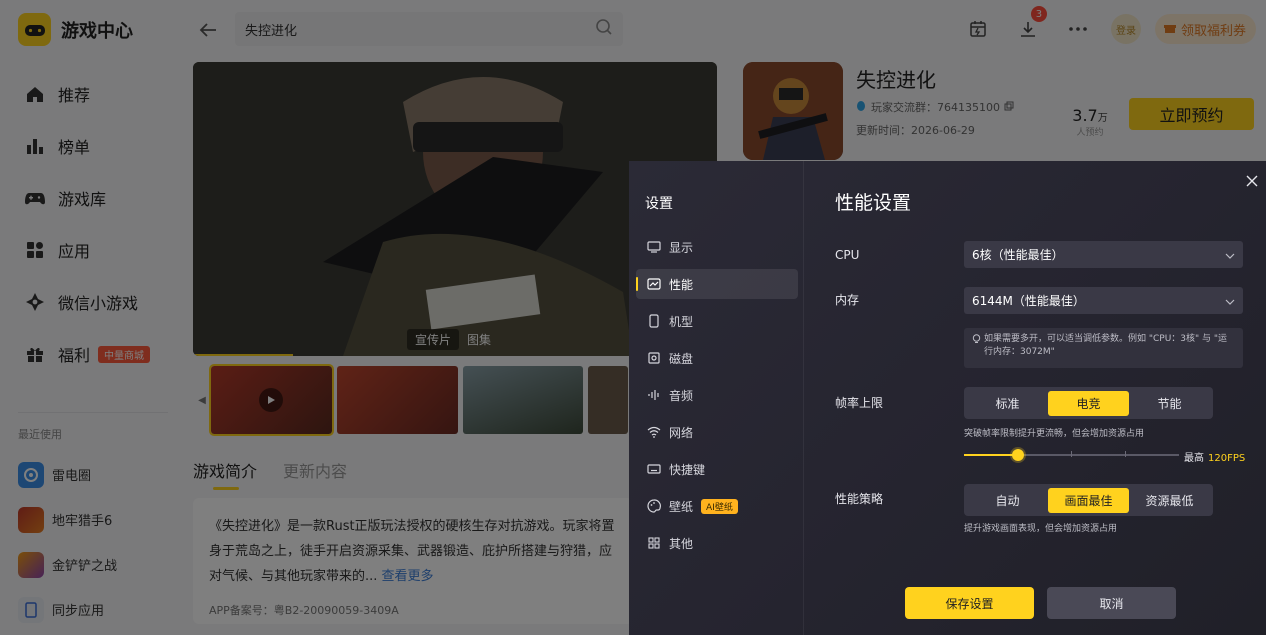 The width and height of the screenshot is (1266, 635). Describe the element at coordinates (681, 358) in the screenshot. I see `settings-menu-label: 磁盘` at that location.